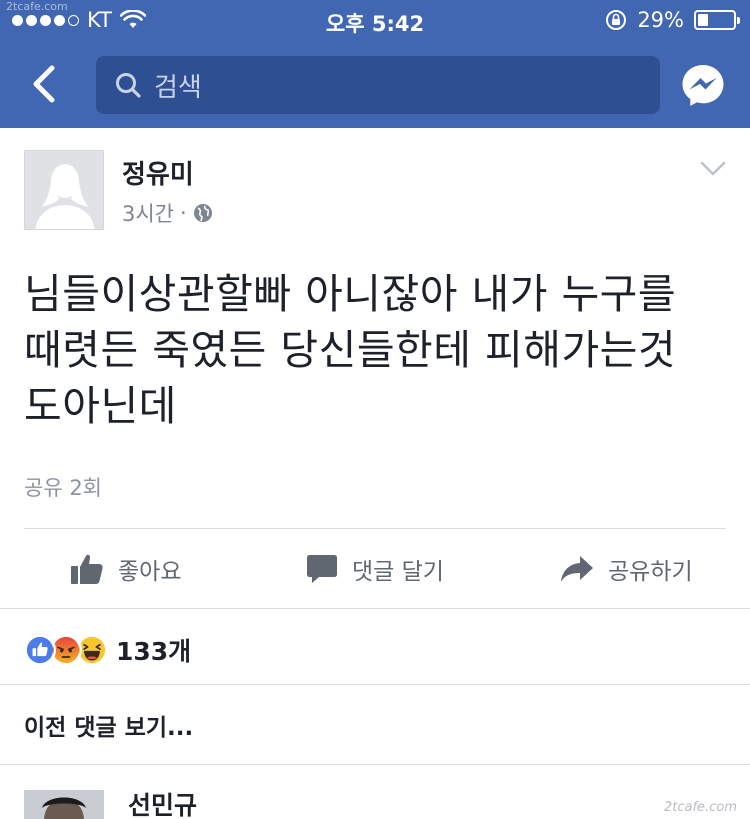 The image size is (750, 819). I want to click on nav-bar: 검색, so click(375, 85).